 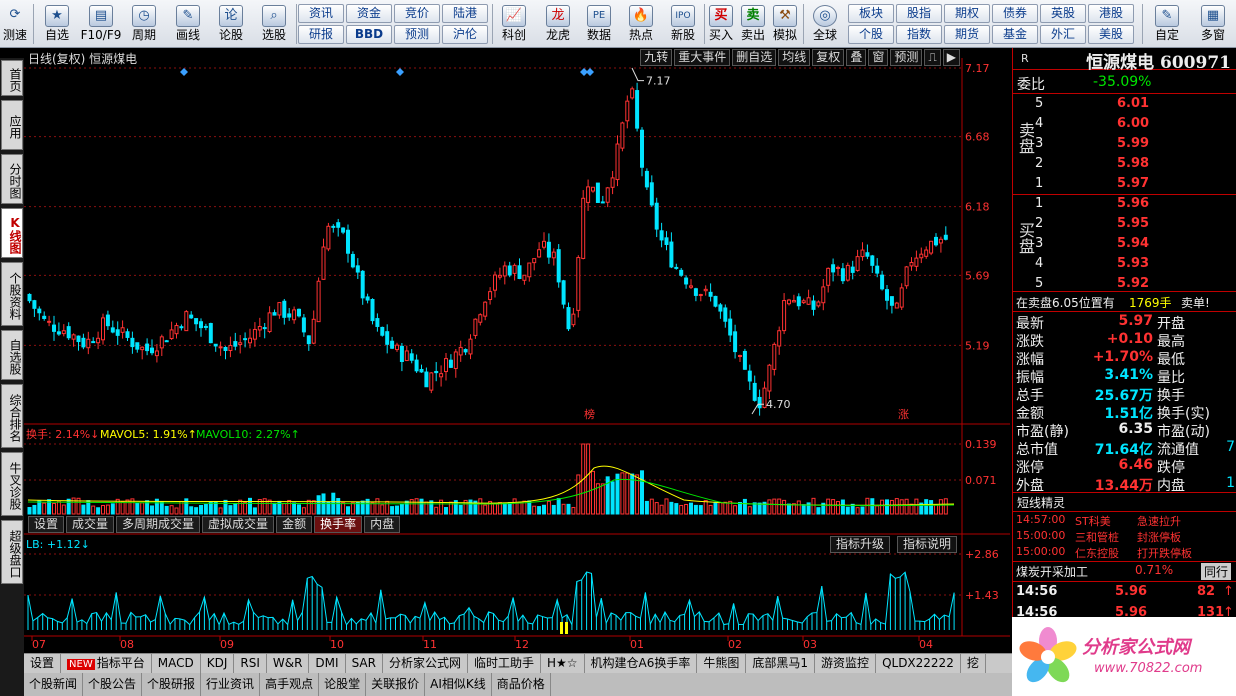 What do you see at coordinates (1015, 34) in the screenshot?
I see `market-funds-button: 基金` at bounding box center [1015, 34].